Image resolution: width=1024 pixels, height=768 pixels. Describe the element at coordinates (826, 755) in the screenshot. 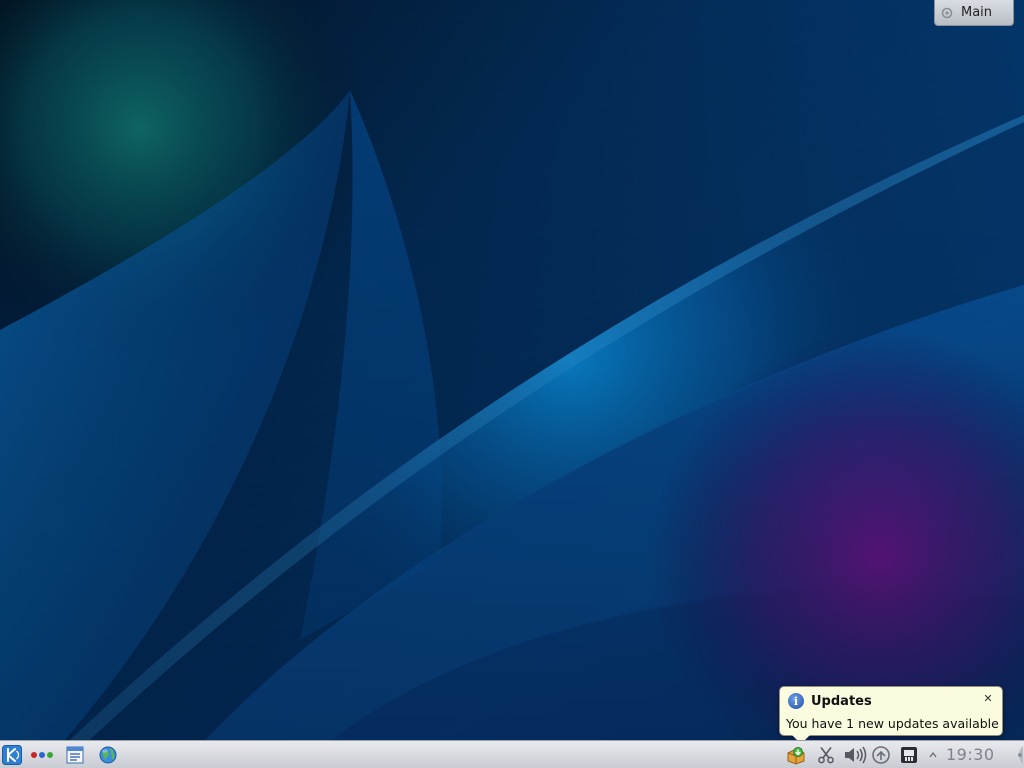

I see `scissors-icon` at that location.